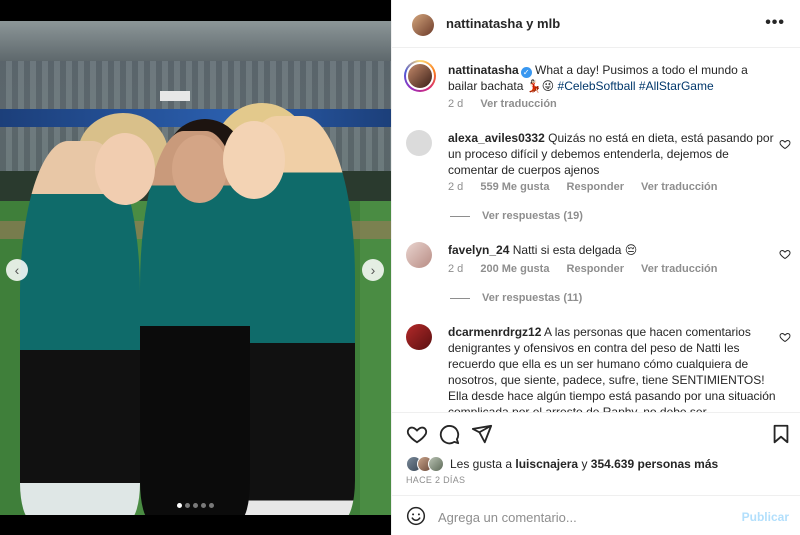 Image resolution: width=800 pixels, height=535 pixels. I want to click on view-replies-link: Ver respuestas (11), so click(516, 298).